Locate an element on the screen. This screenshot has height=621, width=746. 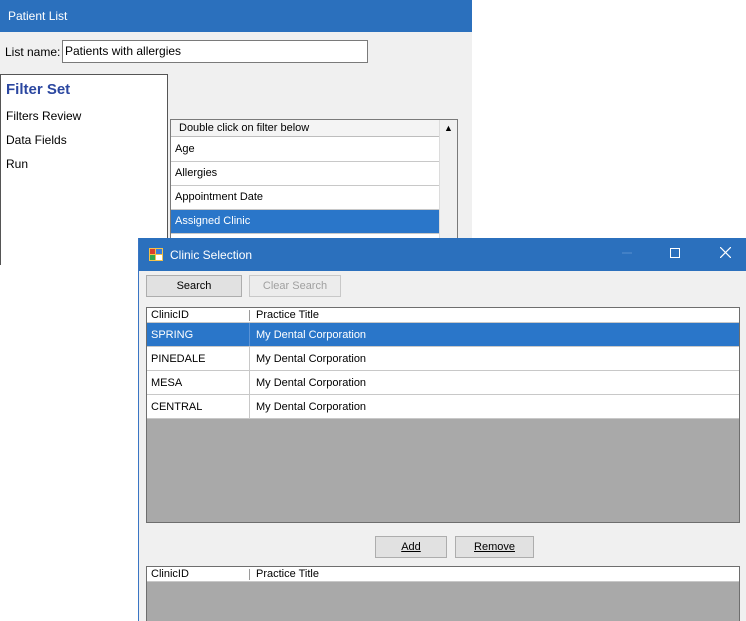
close-button is located at coordinates (725, 254).